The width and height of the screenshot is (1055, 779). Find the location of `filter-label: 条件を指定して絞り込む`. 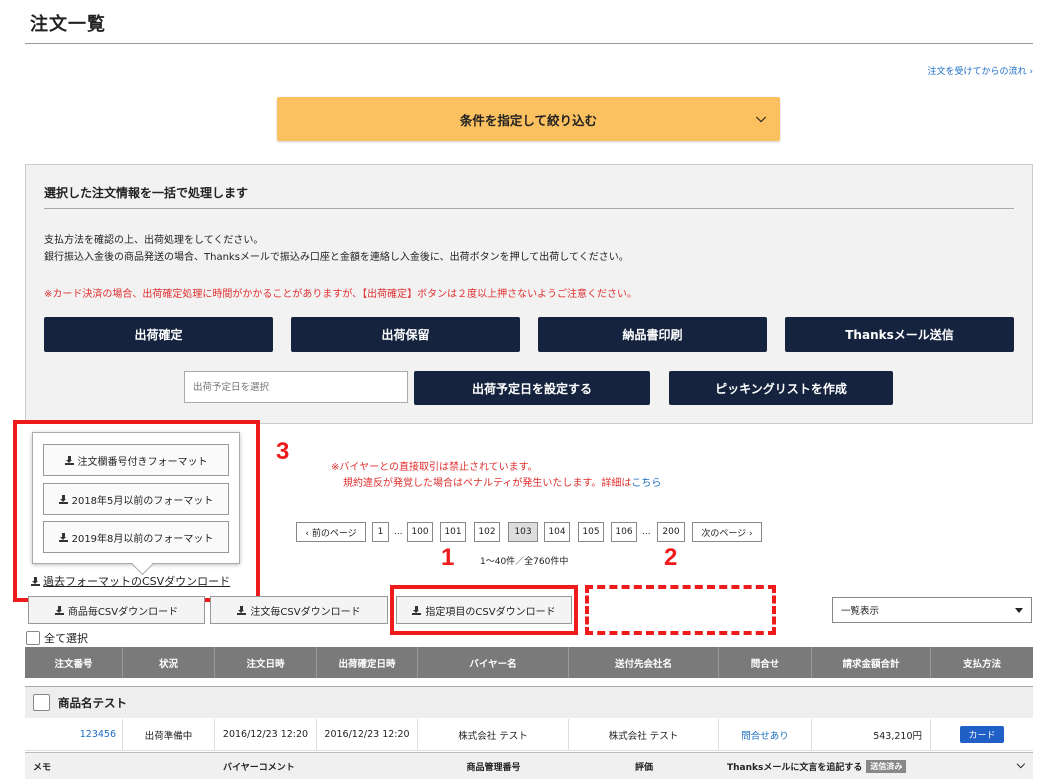

filter-label: 条件を指定して絞り込む is located at coordinates (528, 120).